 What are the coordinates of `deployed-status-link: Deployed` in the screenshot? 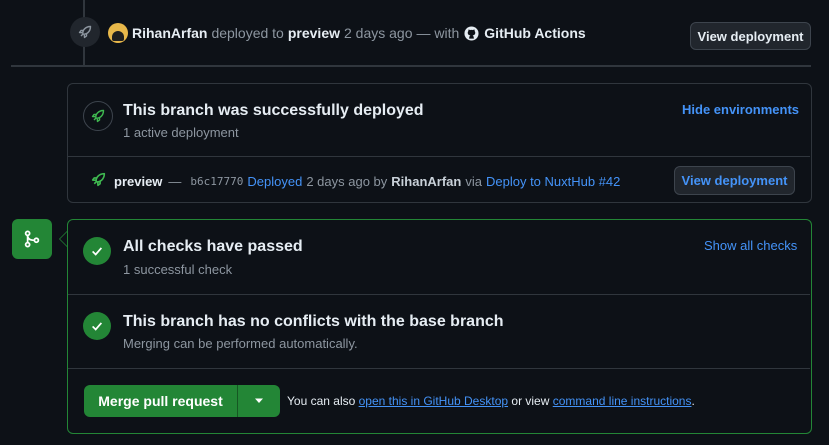 It's located at (274, 181).